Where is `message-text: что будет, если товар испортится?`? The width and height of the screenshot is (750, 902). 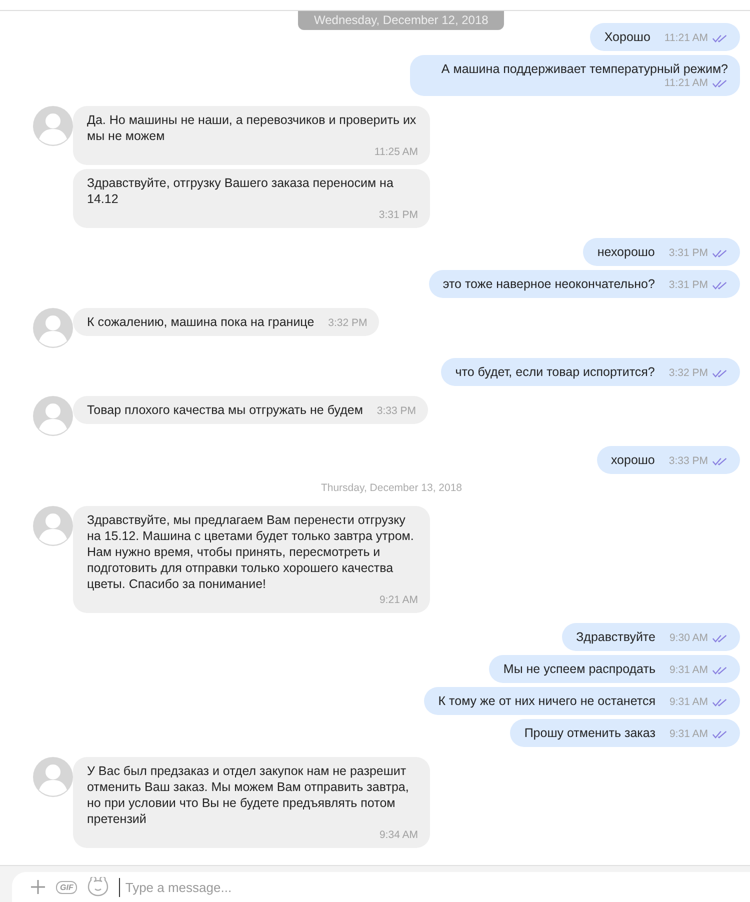 message-text: что будет, если товар испортится? is located at coordinates (555, 372).